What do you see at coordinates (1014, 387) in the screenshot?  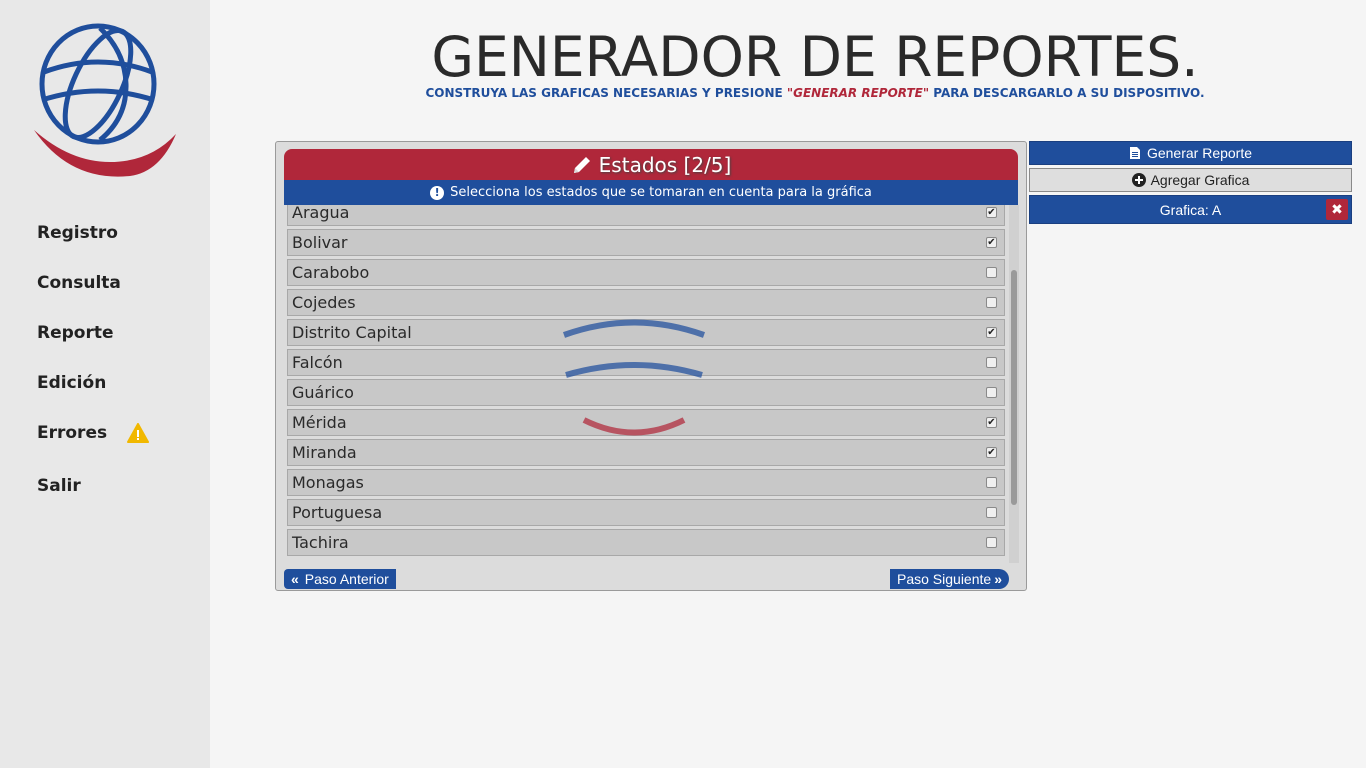 I see `scrollbar-thumb` at bounding box center [1014, 387].